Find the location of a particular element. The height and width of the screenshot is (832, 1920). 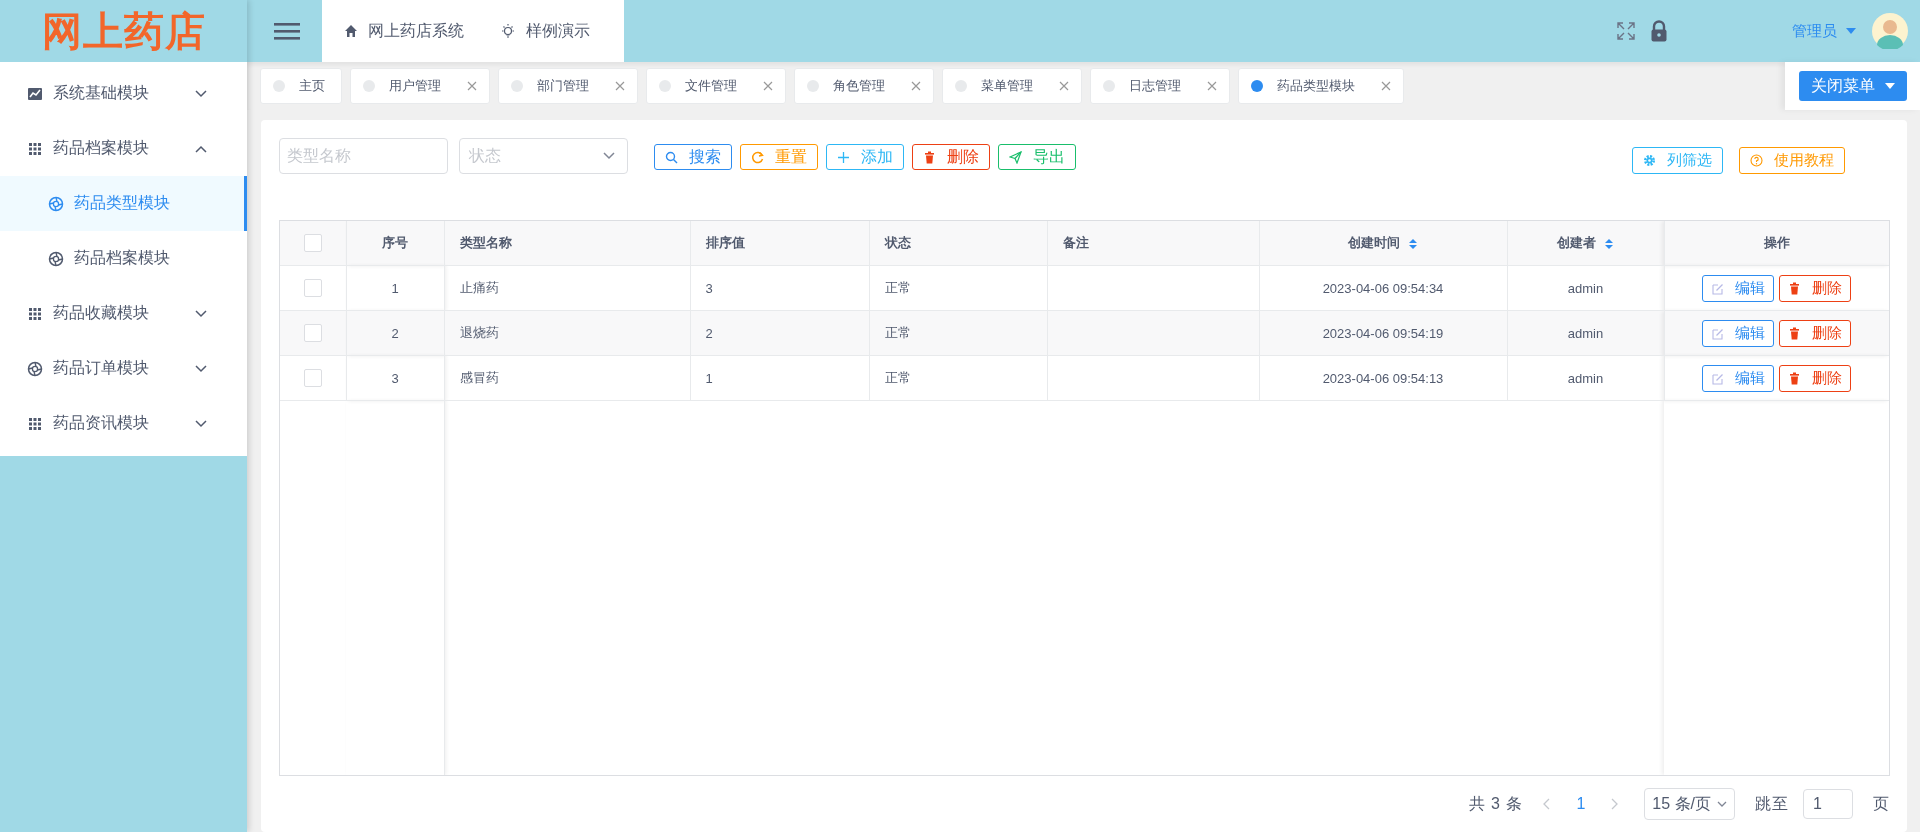

menu-button is located at coordinates (287, 31).